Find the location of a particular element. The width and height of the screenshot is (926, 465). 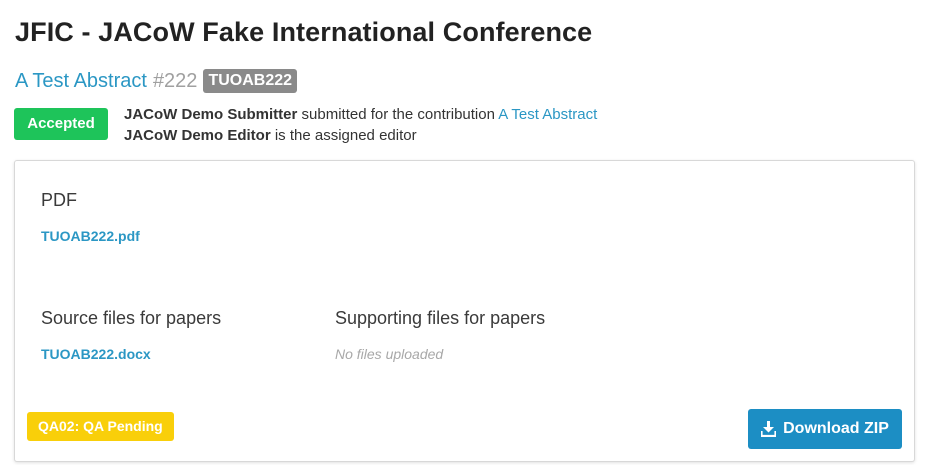

download-zip-button: Download ZIP is located at coordinates (825, 429).